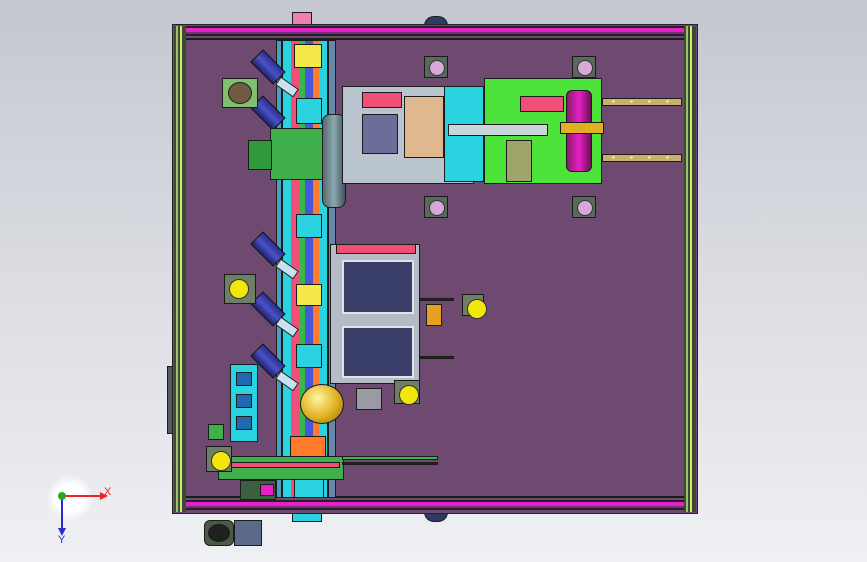 Image resolution: width=867 pixels, height=562 pixels. What do you see at coordinates (216, 432) in the screenshot?
I see `small-green-block` at bounding box center [216, 432].